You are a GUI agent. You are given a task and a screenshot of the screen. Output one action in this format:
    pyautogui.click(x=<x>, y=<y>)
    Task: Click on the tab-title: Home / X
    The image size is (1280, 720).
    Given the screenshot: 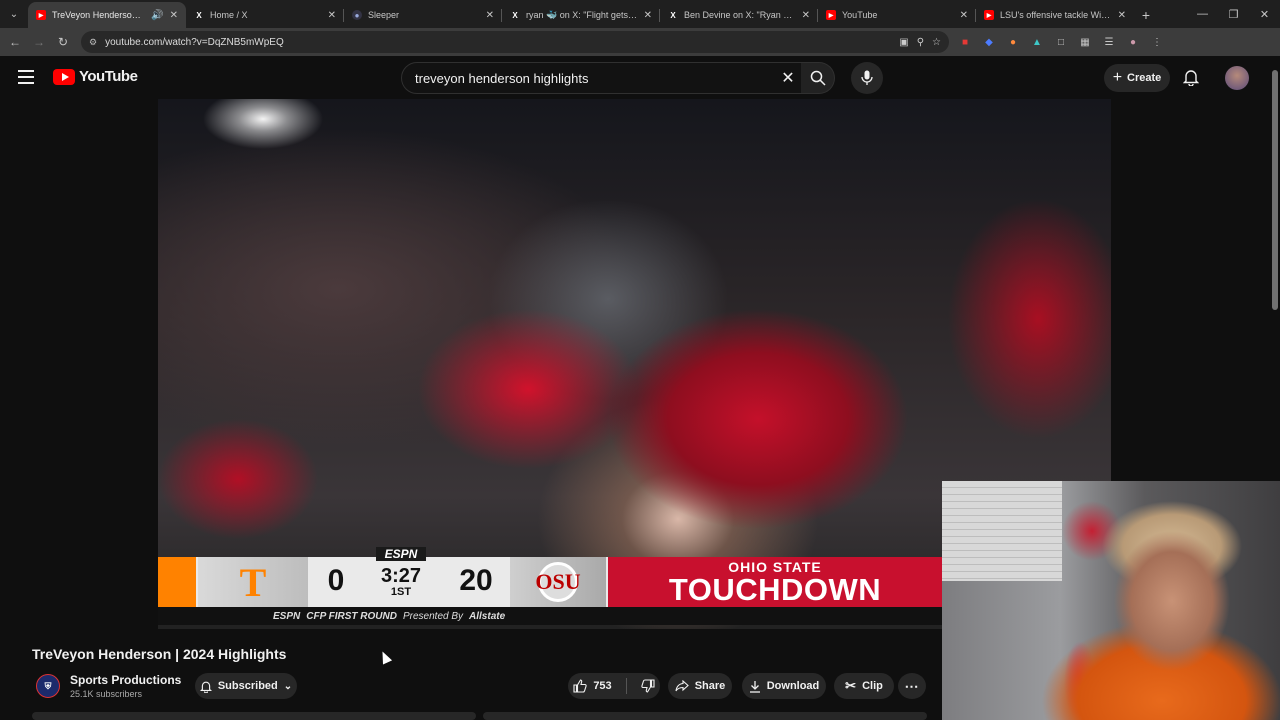 What is the action you would take?
    pyautogui.click(x=229, y=15)
    